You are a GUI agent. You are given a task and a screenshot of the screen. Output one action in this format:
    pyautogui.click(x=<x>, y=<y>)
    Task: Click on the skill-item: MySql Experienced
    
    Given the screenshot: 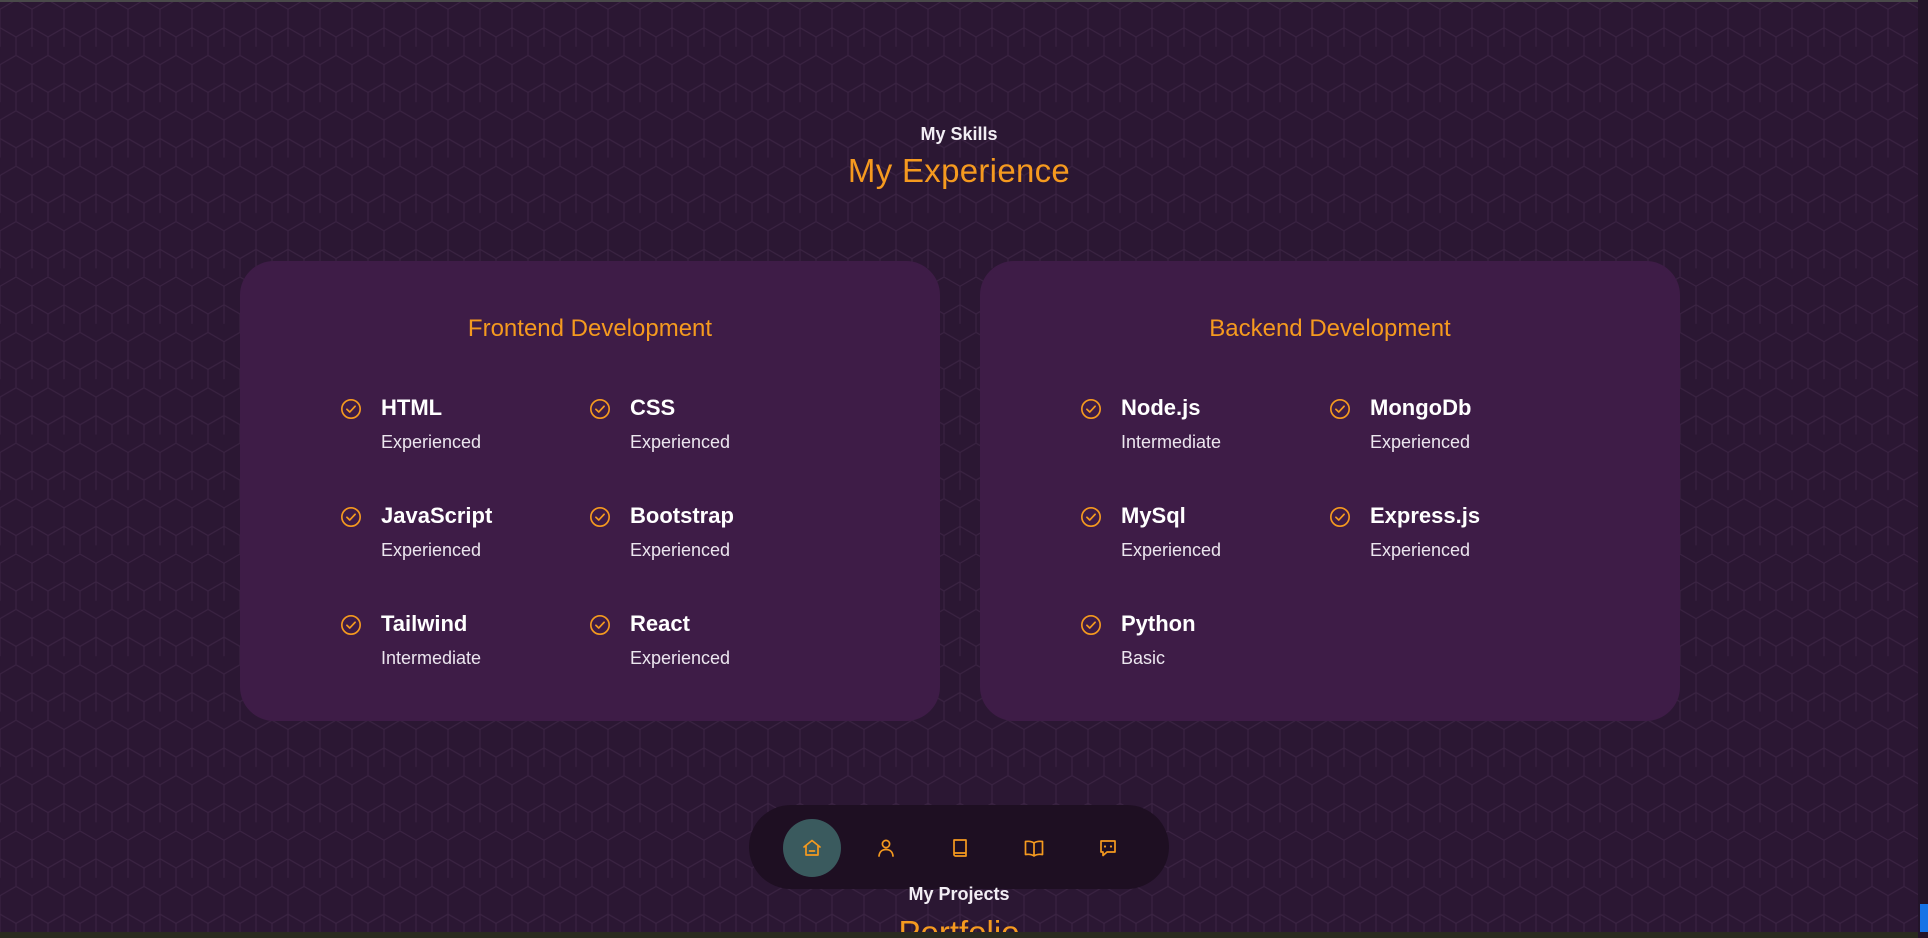 What is the action you would take?
    pyautogui.click(x=1195, y=532)
    